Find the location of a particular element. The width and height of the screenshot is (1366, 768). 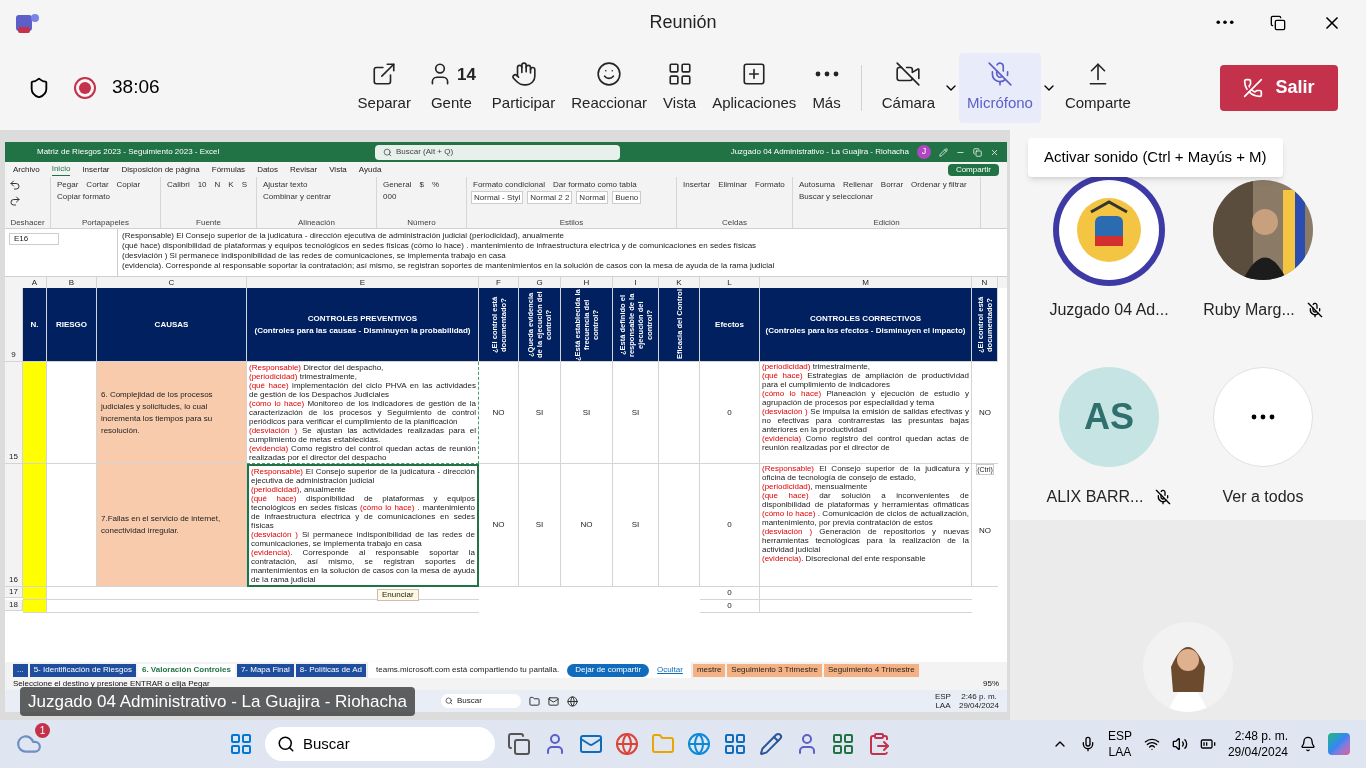

ribbon-button: Formato condicional is located at coordinates (509, 184).